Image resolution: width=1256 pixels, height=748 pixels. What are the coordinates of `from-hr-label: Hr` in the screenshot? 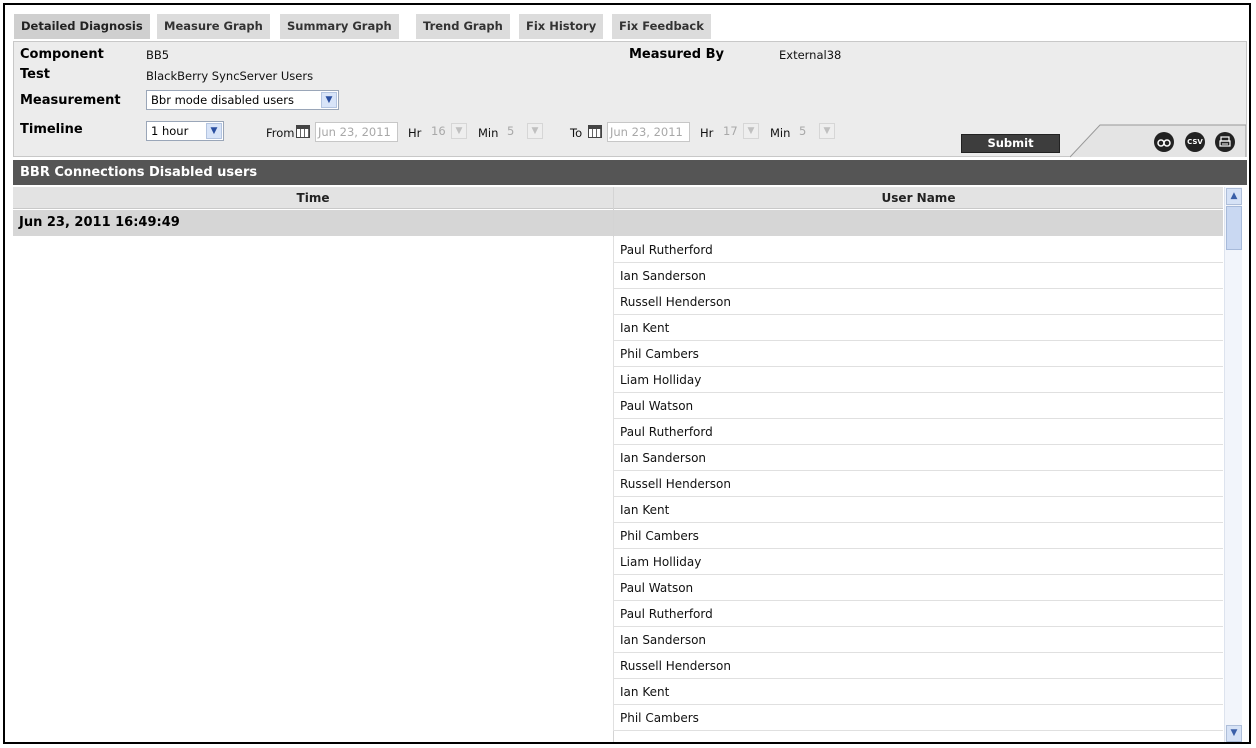 It's located at (415, 133).